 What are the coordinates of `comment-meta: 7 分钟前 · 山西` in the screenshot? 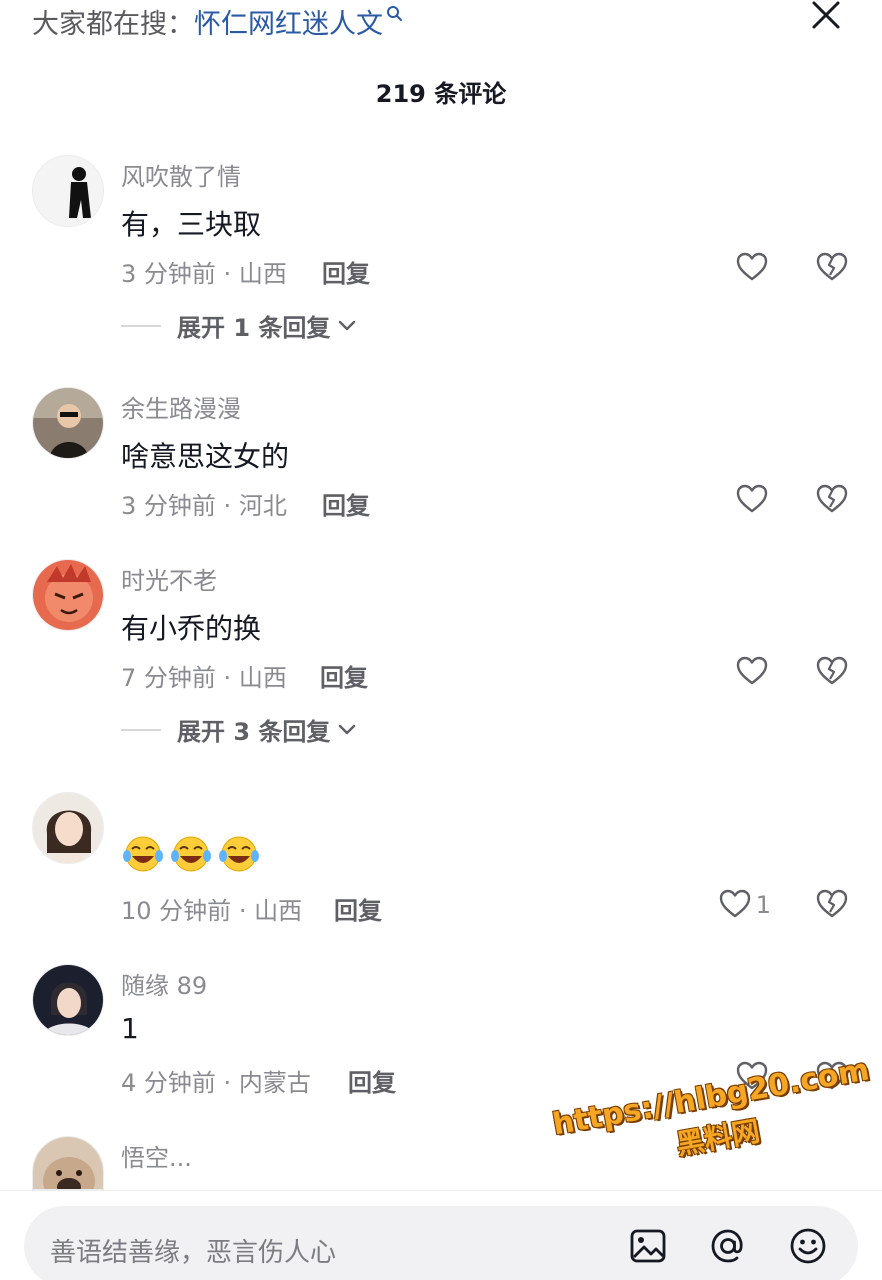 It's located at (204, 675).